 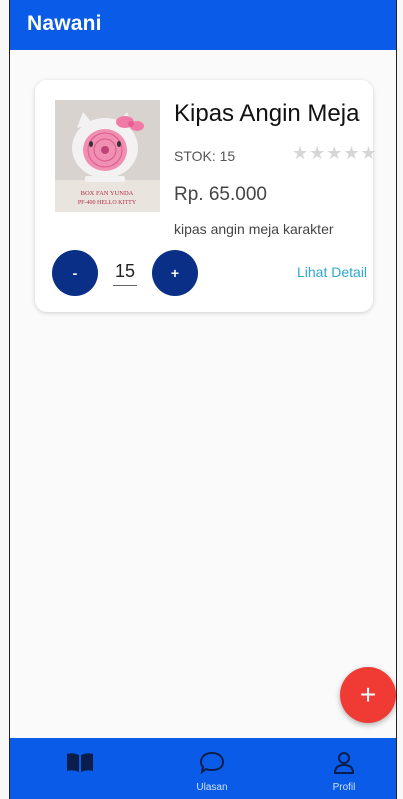 I want to click on bottom-navigation: Katalog Ulasan Profil, so click(x=203, y=768).